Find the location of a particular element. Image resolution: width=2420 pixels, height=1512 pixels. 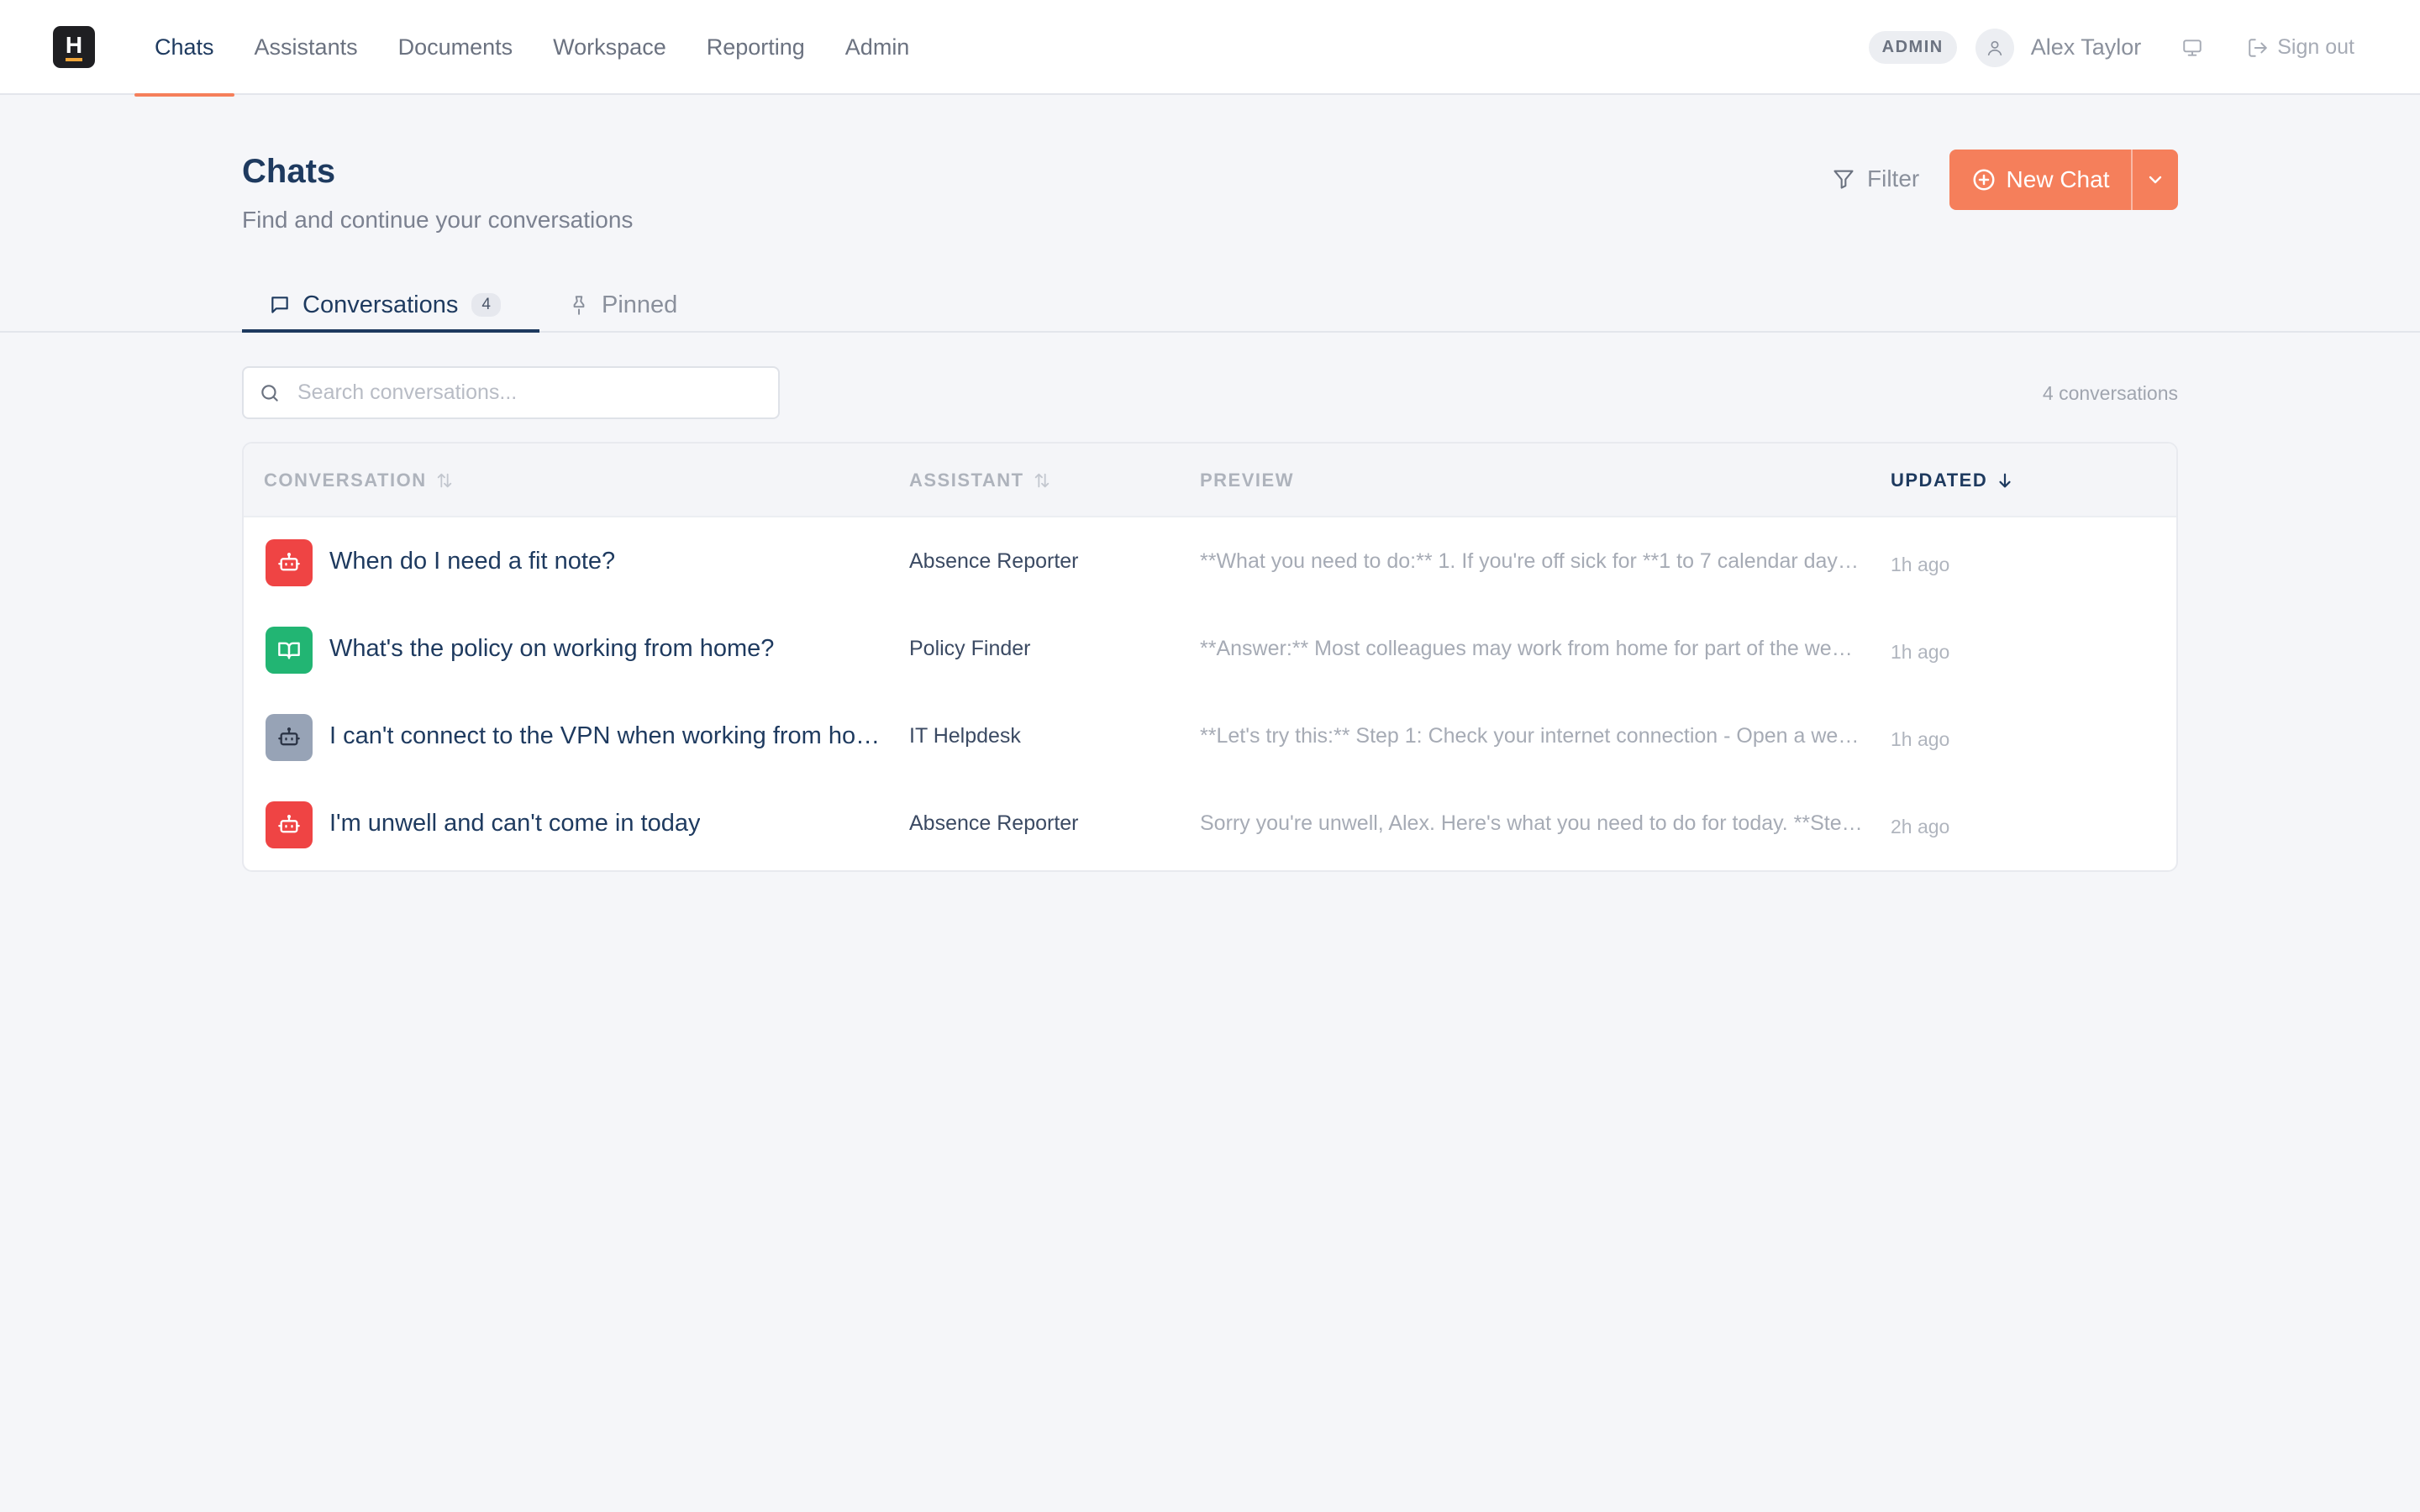

user-name: Alex Taylor is located at coordinates (2086, 47).